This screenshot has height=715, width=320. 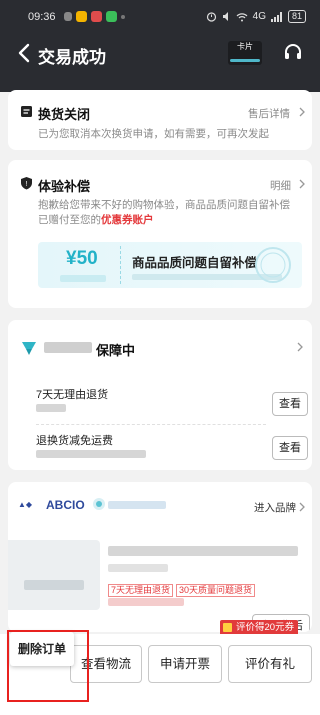 I want to click on exchange-title: 换货关闭, so click(x=64, y=114).